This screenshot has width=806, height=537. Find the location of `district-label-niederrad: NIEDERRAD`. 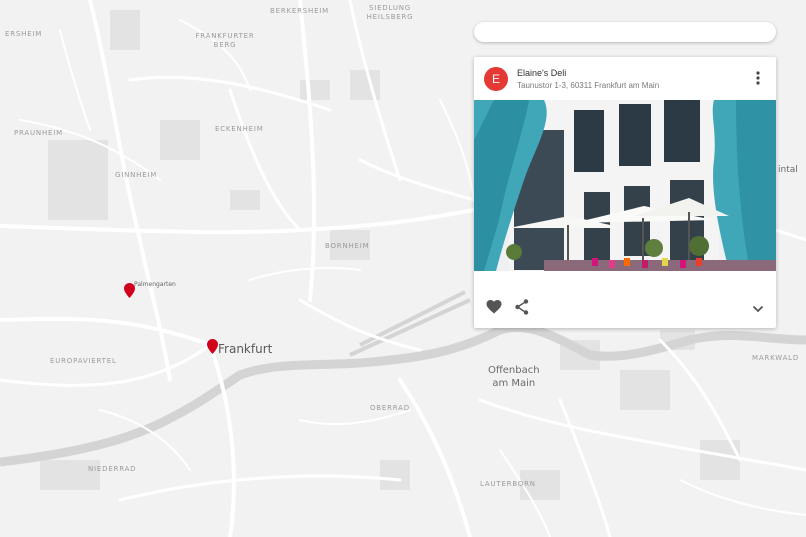

district-label-niederrad: NIEDERRAD is located at coordinates (112, 469).